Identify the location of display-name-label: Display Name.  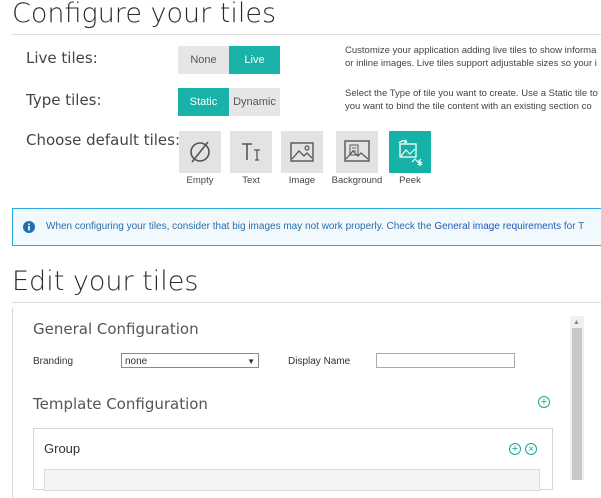
(319, 361).